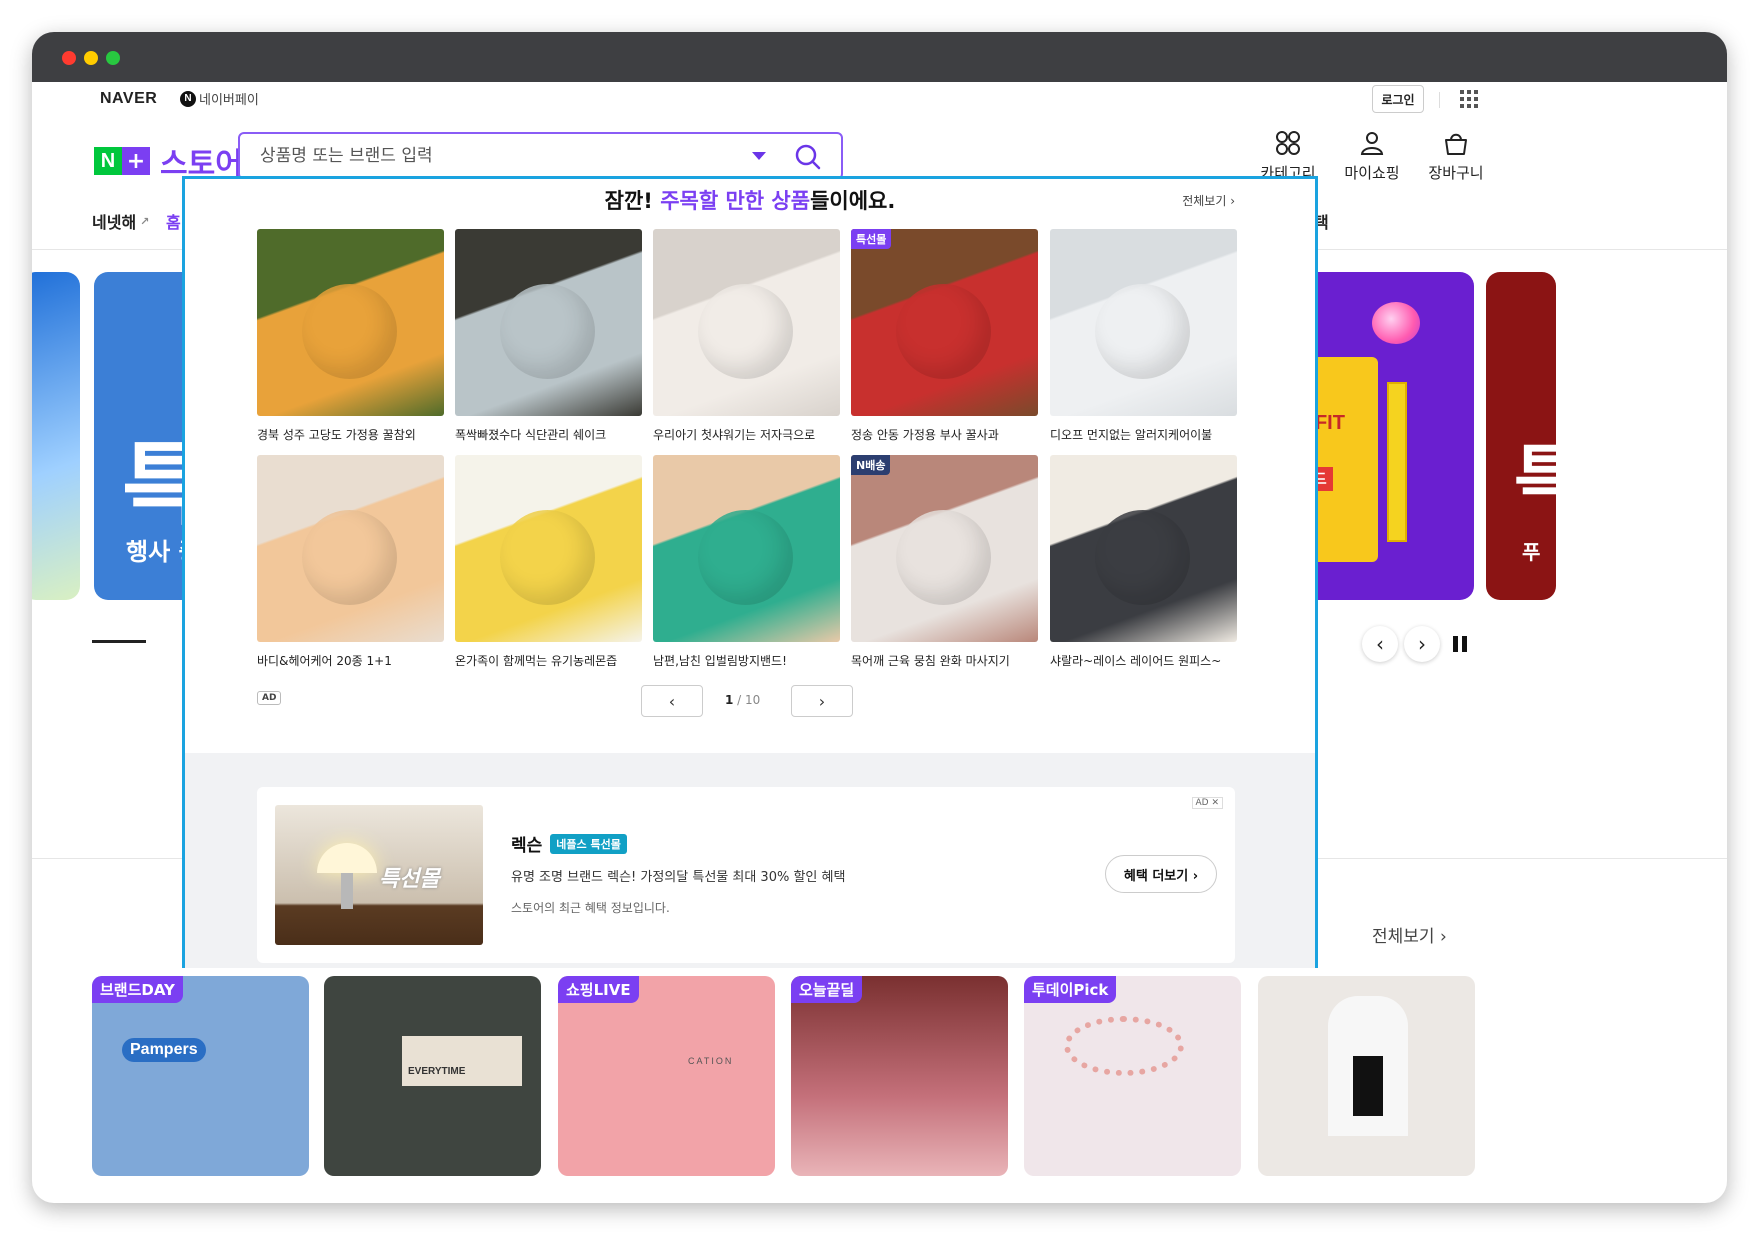 The image size is (1759, 1235). I want to click on login-button: 로그인, so click(1398, 99).